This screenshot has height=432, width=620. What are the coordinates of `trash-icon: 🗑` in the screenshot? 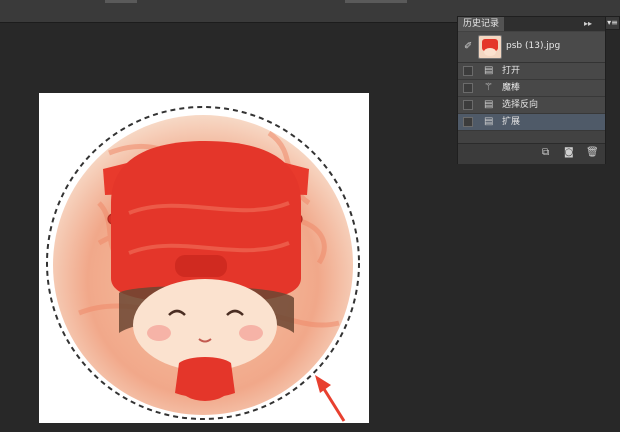 It's located at (592, 153).